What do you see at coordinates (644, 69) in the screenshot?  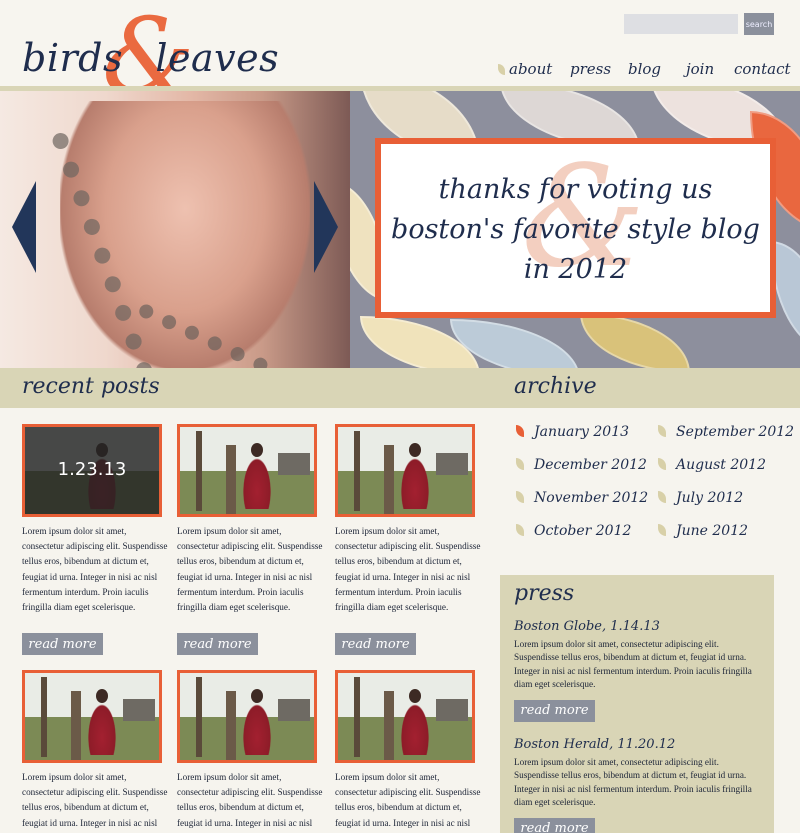 I see `nav-item-blog: blog` at bounding box center [644, 69].